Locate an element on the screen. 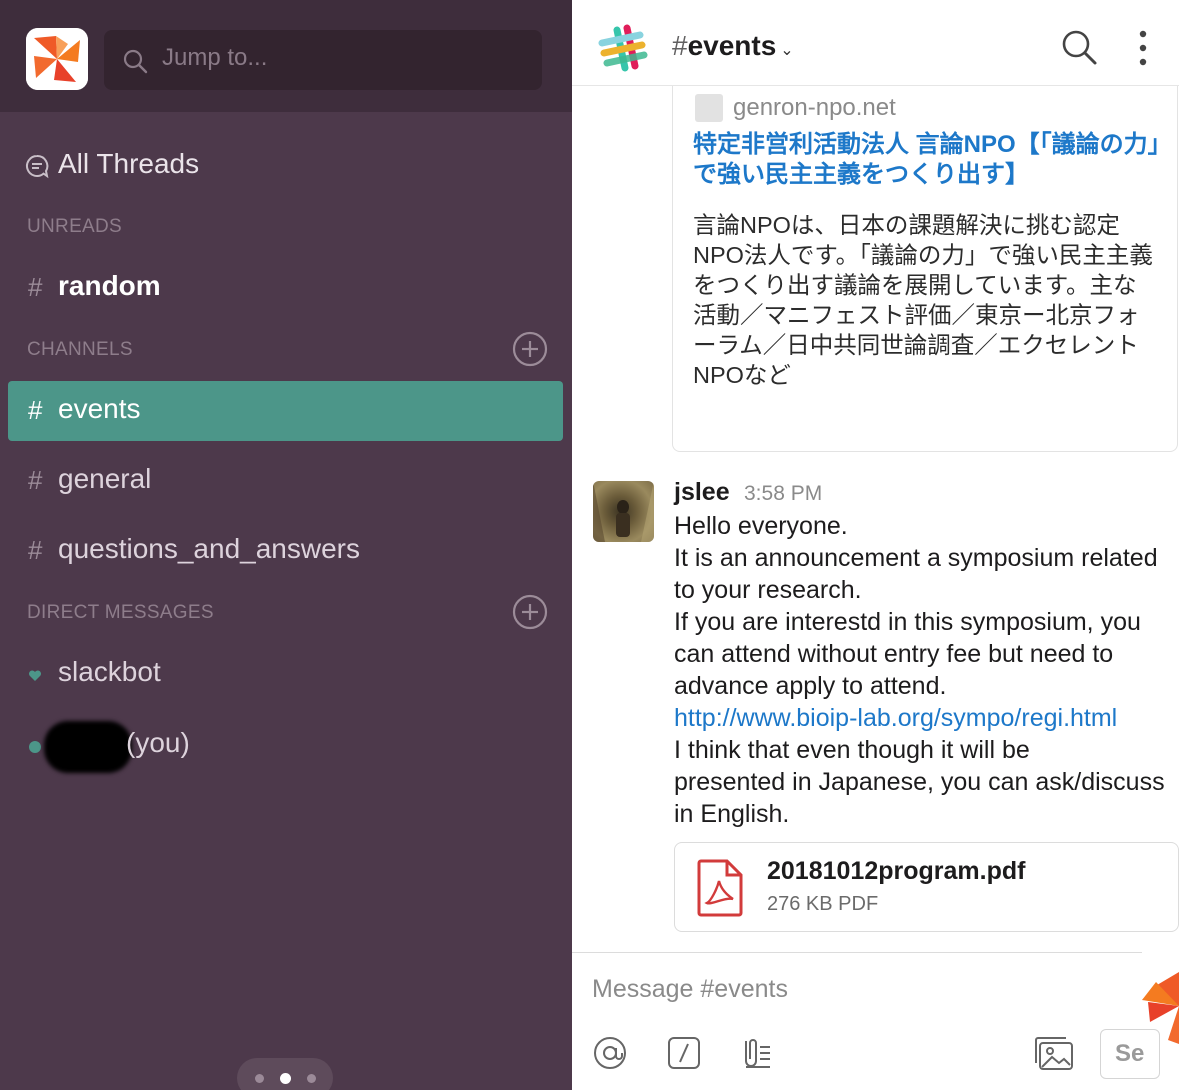 This screenshot has width=1179, height=1090. mention-icon is located at coordinates (610, 1053).